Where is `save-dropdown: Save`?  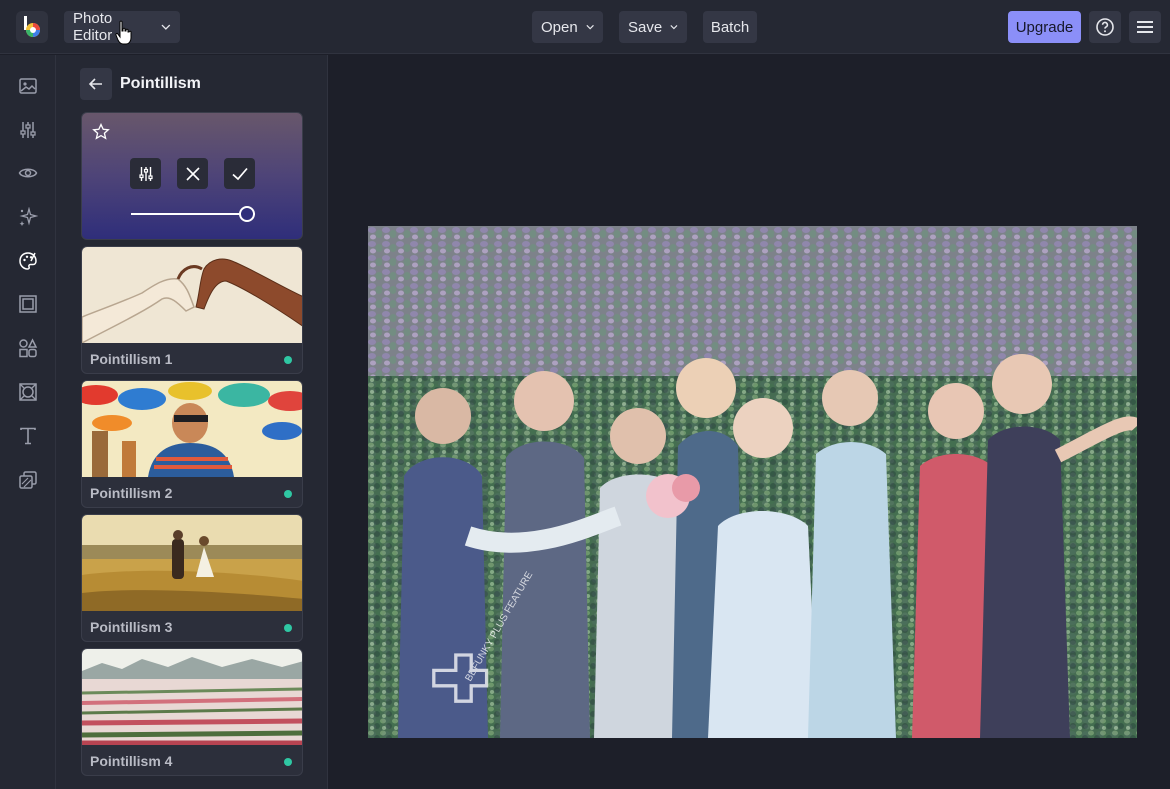 save-dropdown: Save is located at coordinates (653, 27).